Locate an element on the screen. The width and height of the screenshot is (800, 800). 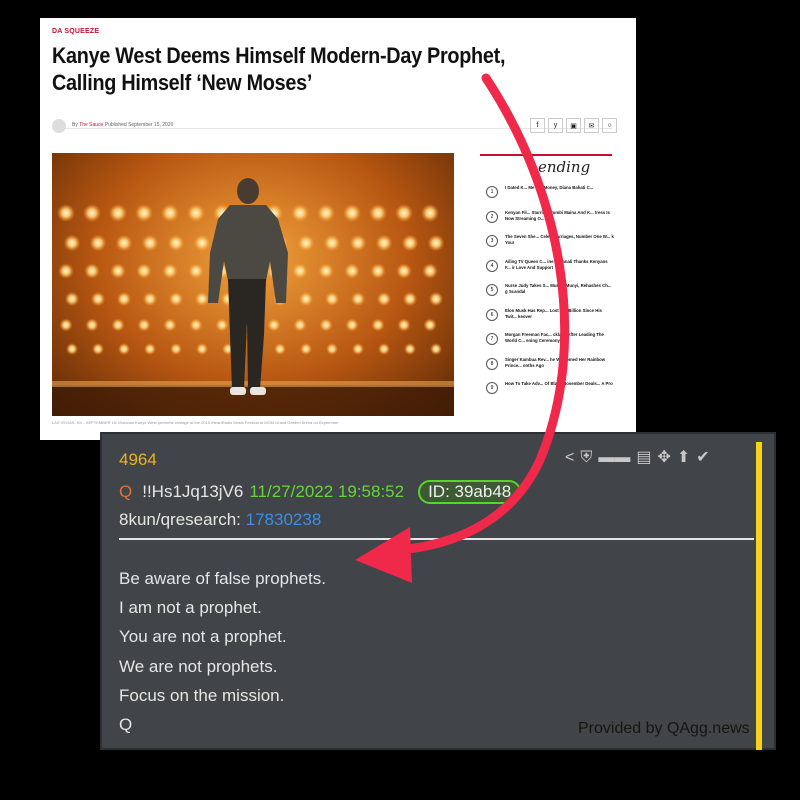
trending-title: ending is located at coordinates (564, 167).